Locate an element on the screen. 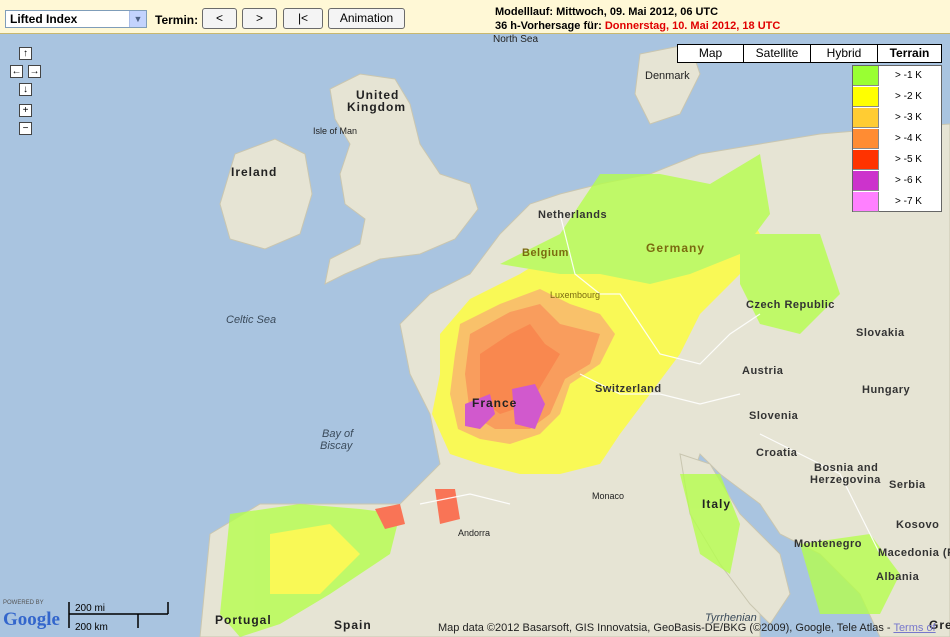 The height and width of the screenshot is (637, 950). legend-row: > -4 K is located at coordinates (897, 139).